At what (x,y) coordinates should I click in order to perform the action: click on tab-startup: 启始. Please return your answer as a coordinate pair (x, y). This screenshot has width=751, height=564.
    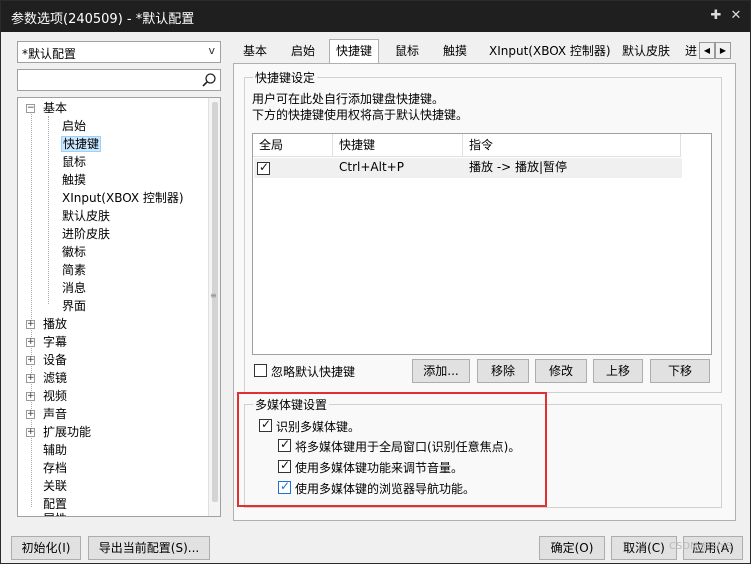
    Looking at the image, I should click on (303, 52).